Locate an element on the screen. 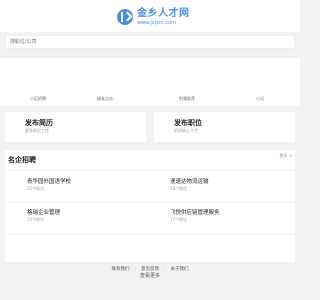  more-companies-link: 更多 > is located at coordinates (285, 156).